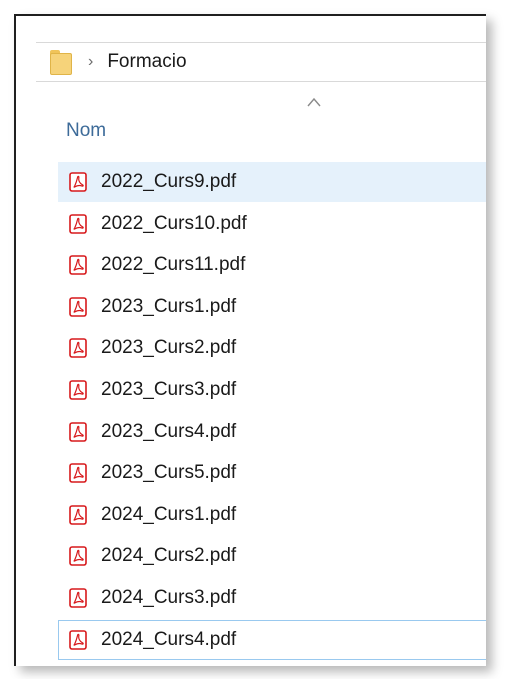 The height and width of the screenshot is (679, 515). What do you see at coordinates (272, 348) in the screenshot?
I see `file-row-2023-curs2: 2023_Curs2.pdf` at bounding box center [272, 348].